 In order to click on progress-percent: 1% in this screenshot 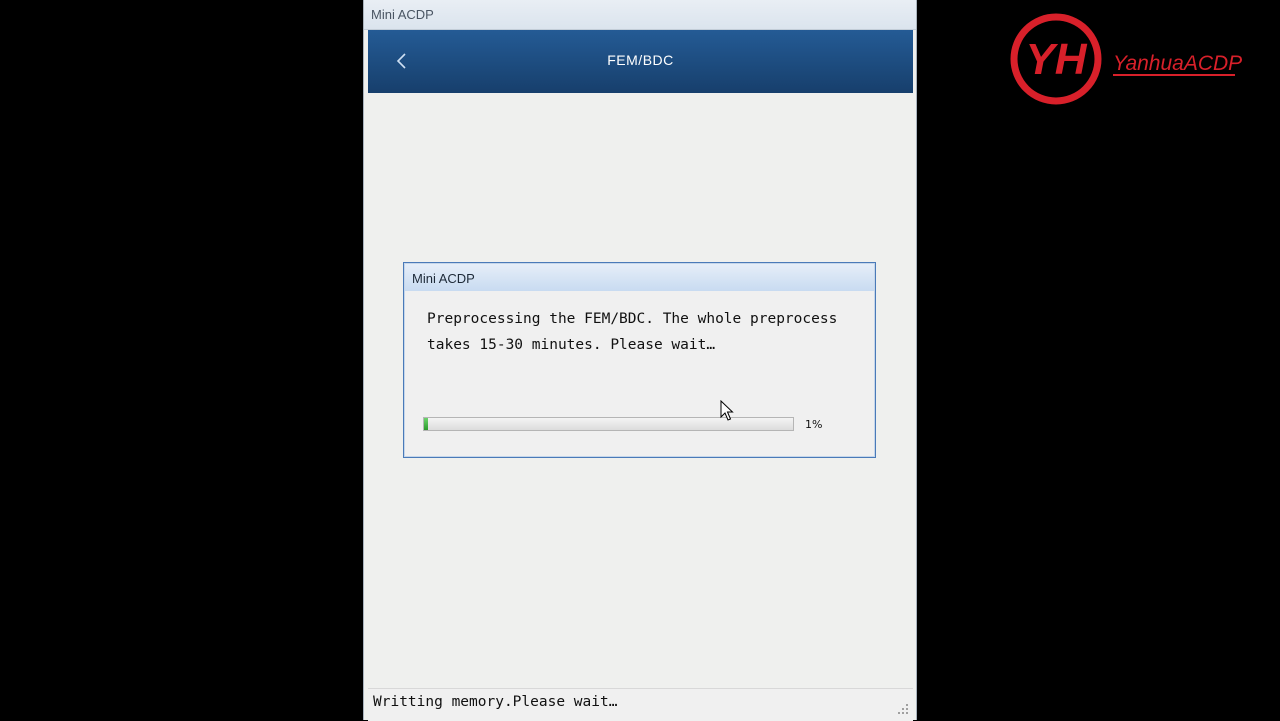, I will do `click(814, 424)`.